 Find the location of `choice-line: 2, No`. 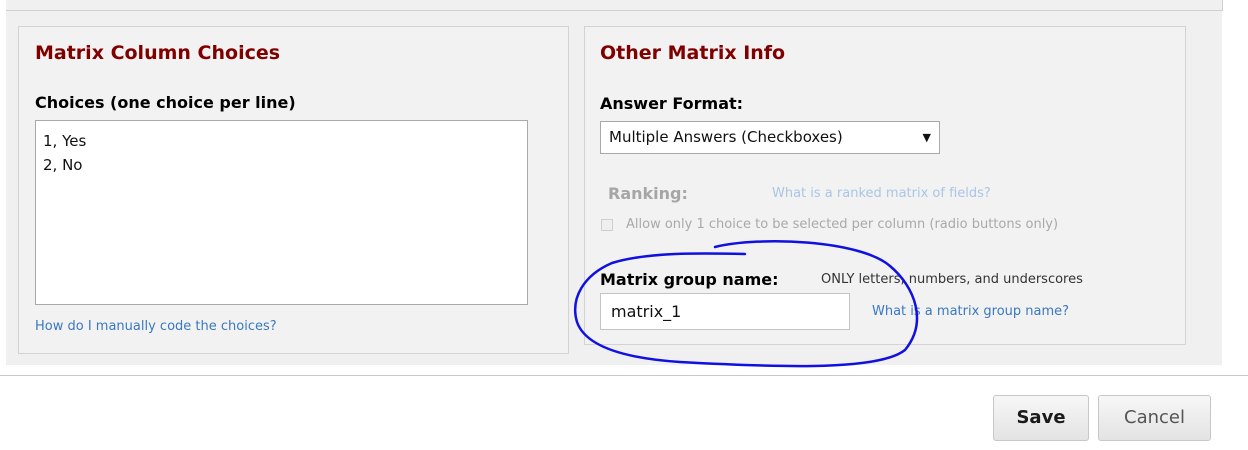

choice-line: 2, No is located at coordinates (63, 165).